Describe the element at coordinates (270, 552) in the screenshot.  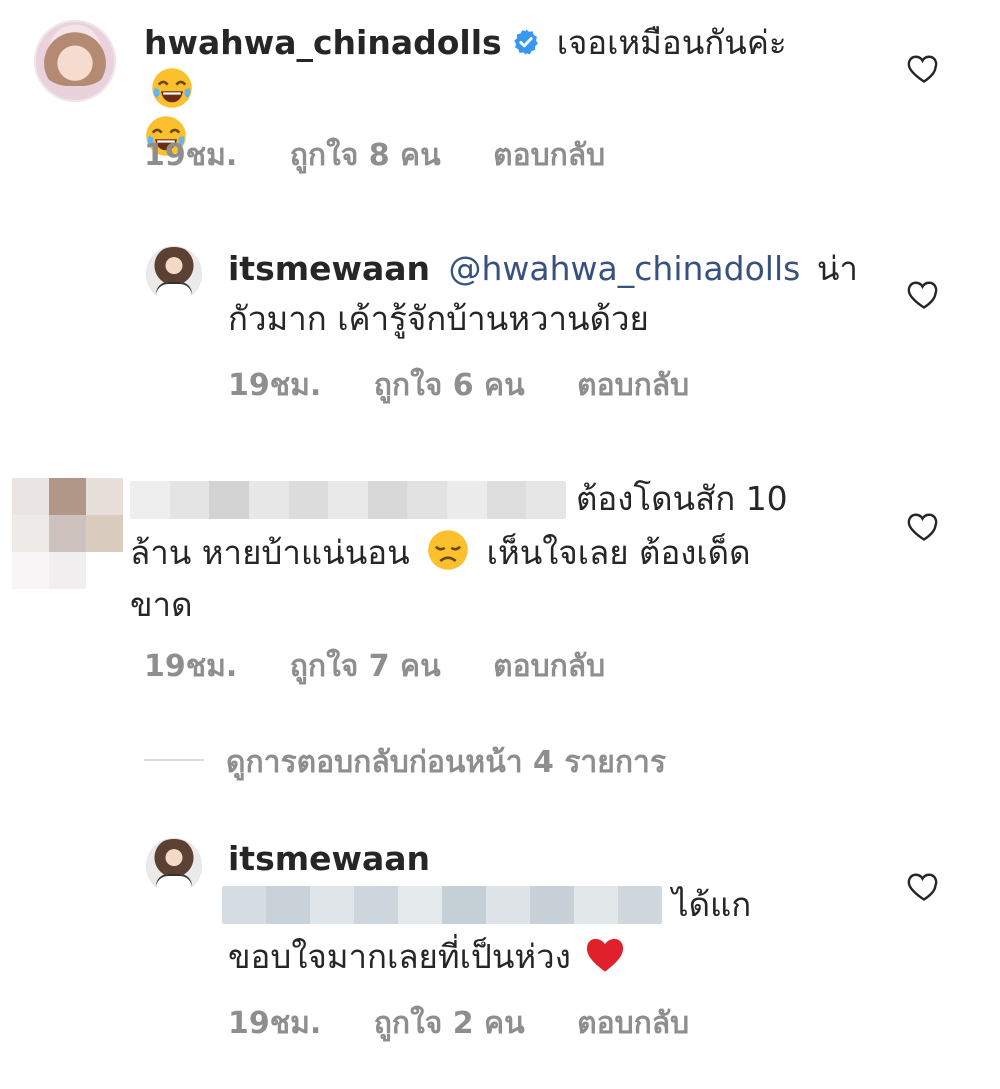
I see `comment-text-line2a: ล้าน หายบ้าแน่นอน` at that location.